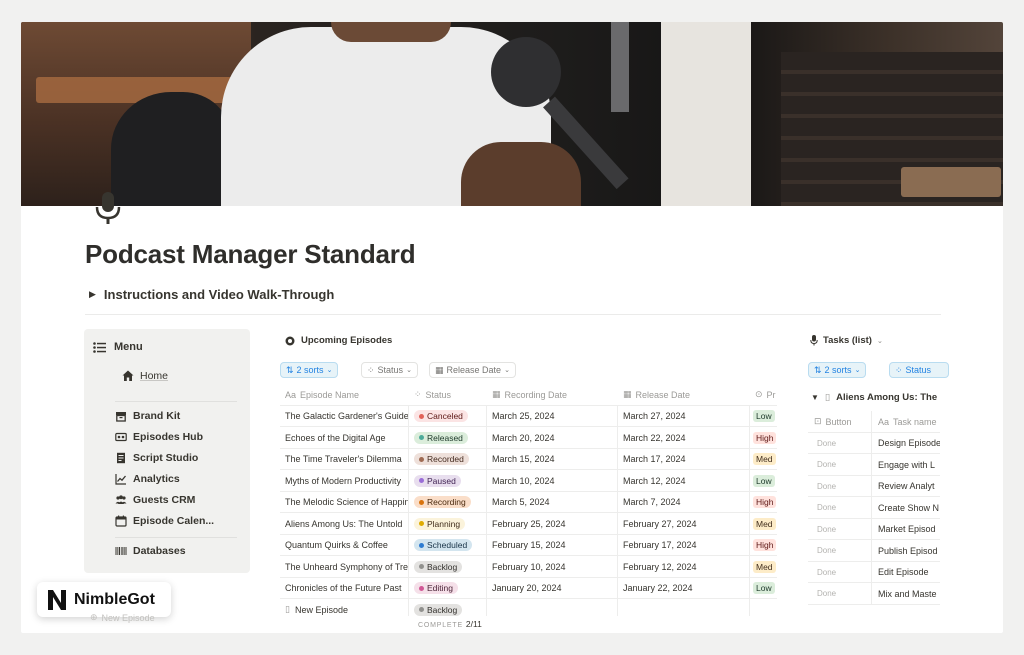 The image size is (1024, 655). I want to click on episodes-db-title: Upcoming Episodes, so click(338, 340).